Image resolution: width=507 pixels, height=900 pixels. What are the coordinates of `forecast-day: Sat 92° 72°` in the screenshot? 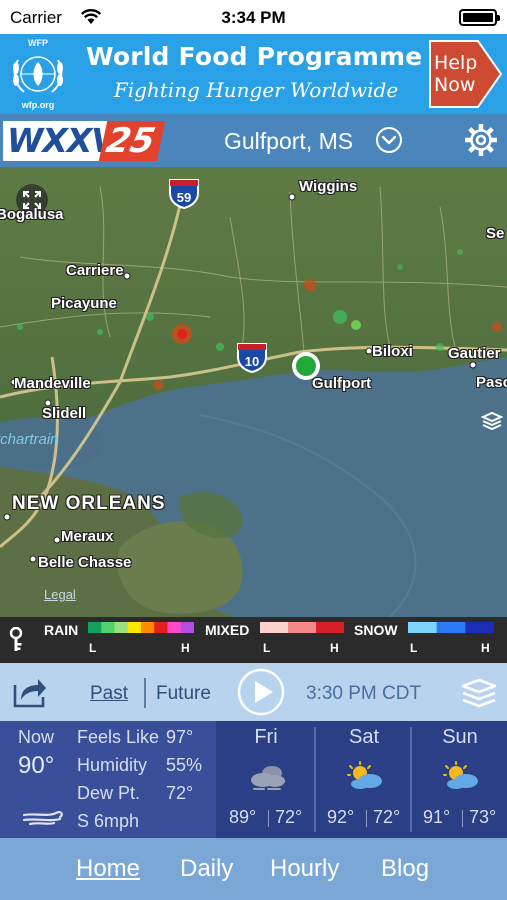 It's located at (364, 779).